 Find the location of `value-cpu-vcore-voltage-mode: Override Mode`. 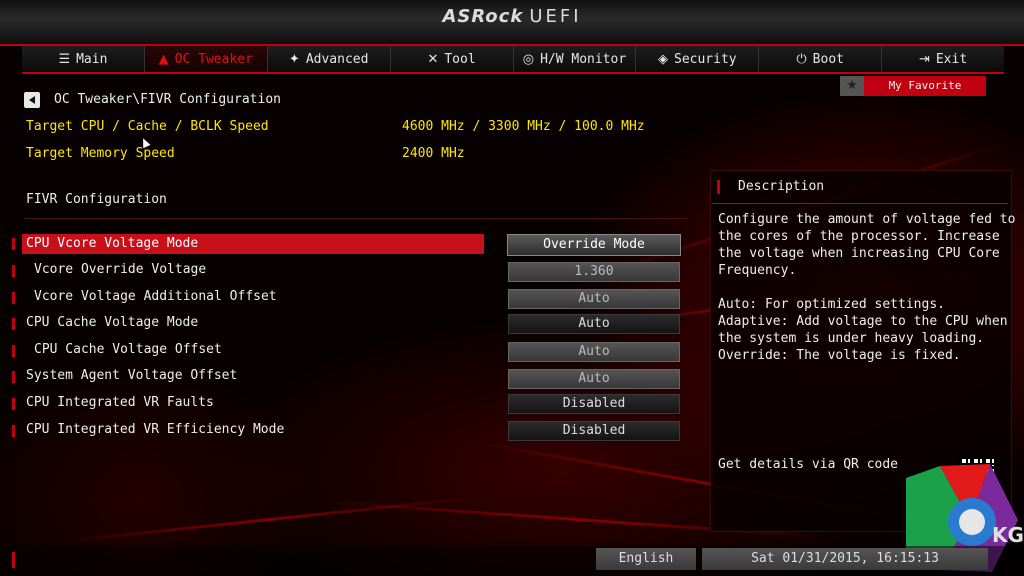

value-cpu-vcore-voltage-mode: Override Mode is located at coordinates (594, 245).